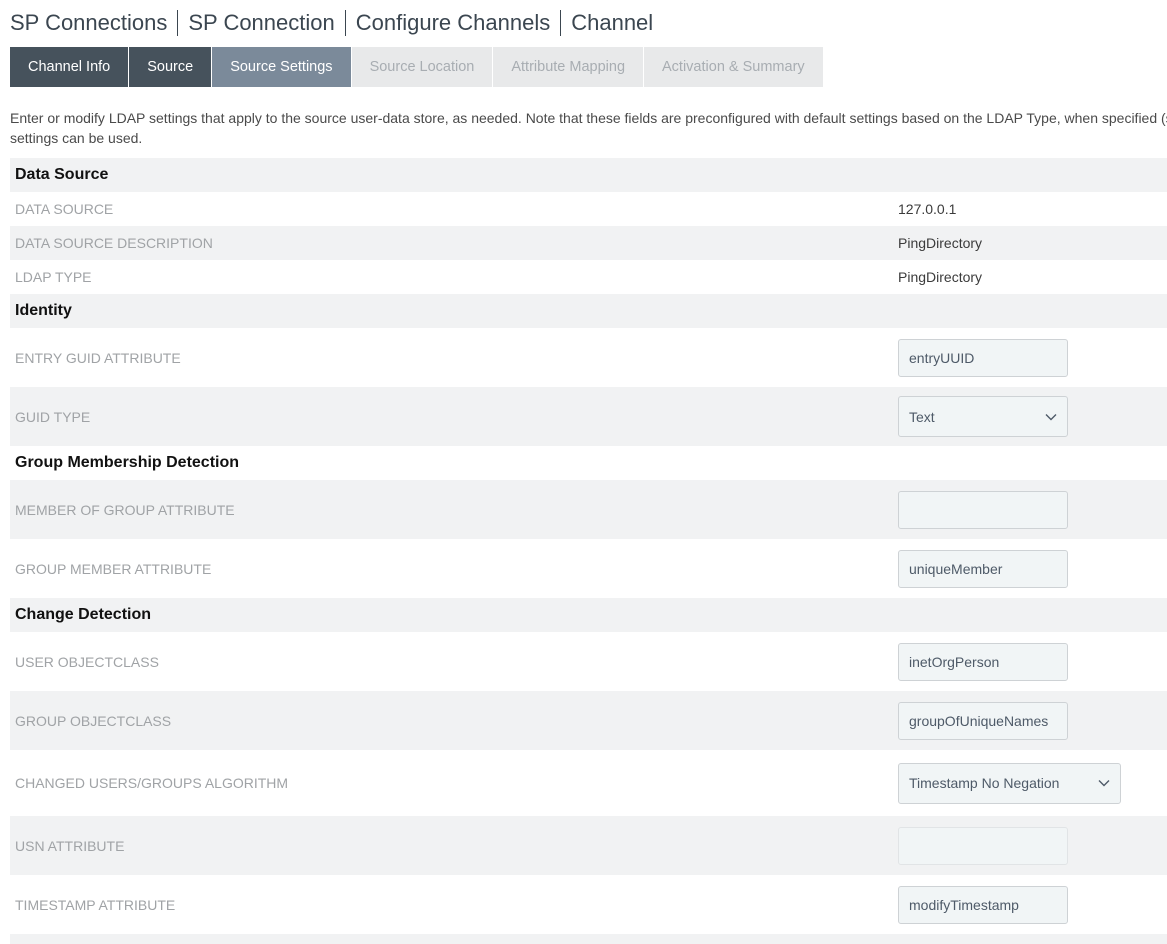 This screenshot has width=1167, height=944. Describe the element at coordinates (98, 357) in the screenshot. I see `entry-guid-attribute-label: ENTRY GUID ATTRIBUTE` at that location.